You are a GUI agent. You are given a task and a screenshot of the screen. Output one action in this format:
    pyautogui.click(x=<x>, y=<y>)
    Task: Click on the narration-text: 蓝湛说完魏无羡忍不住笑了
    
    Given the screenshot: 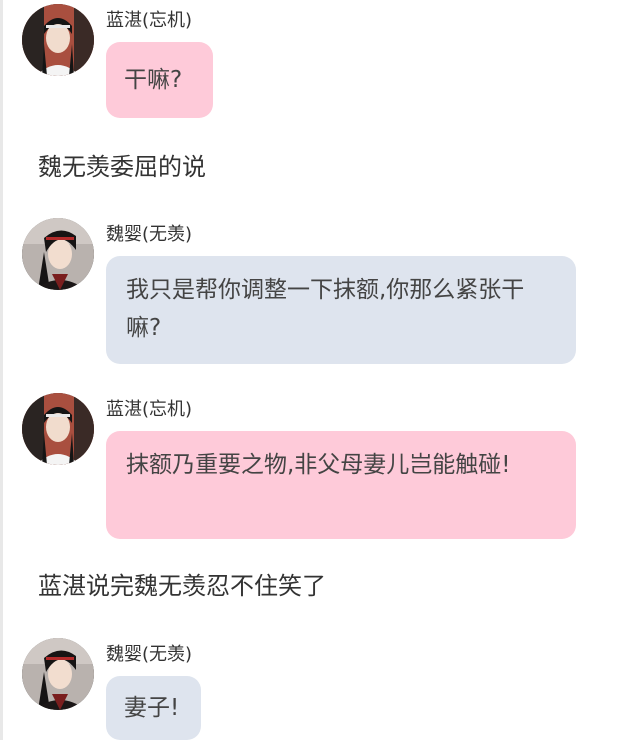 What is the action you would take?
    pyautogui.click(x=182, y=586)
    